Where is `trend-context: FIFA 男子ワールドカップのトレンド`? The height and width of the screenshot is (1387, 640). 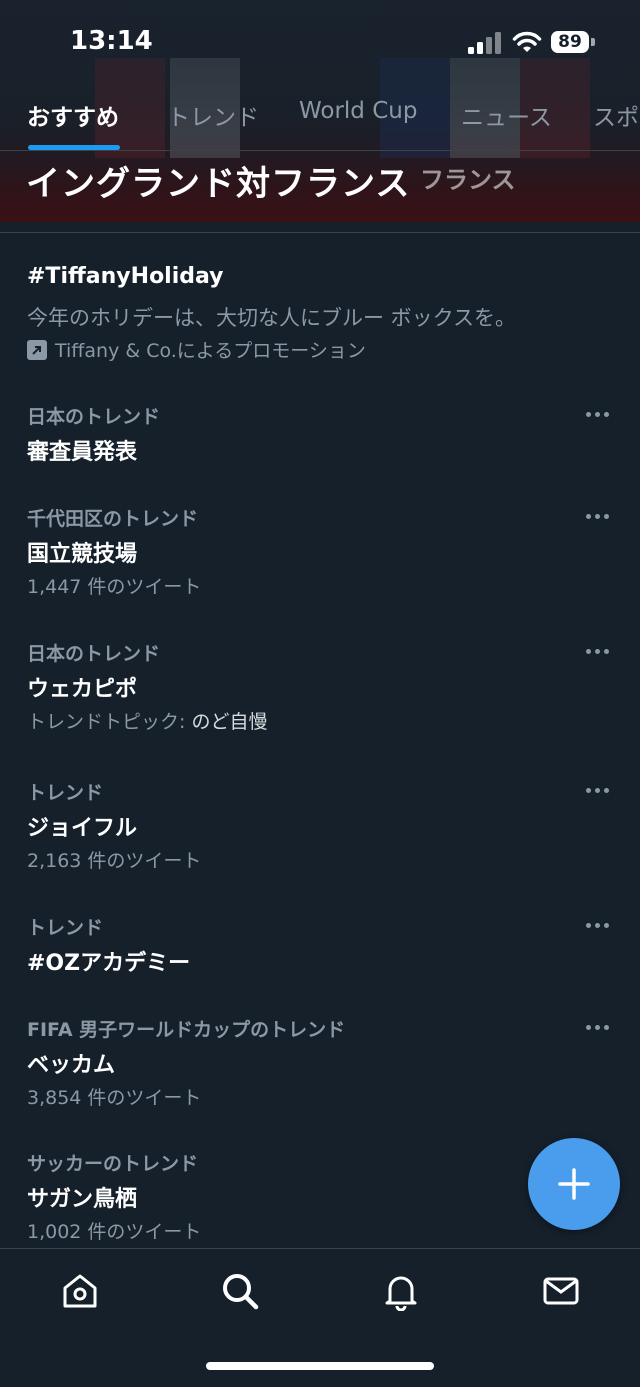
trend-context: FIFA 男子ワールドカップのトレンド is located at coordinates (186, 1030).